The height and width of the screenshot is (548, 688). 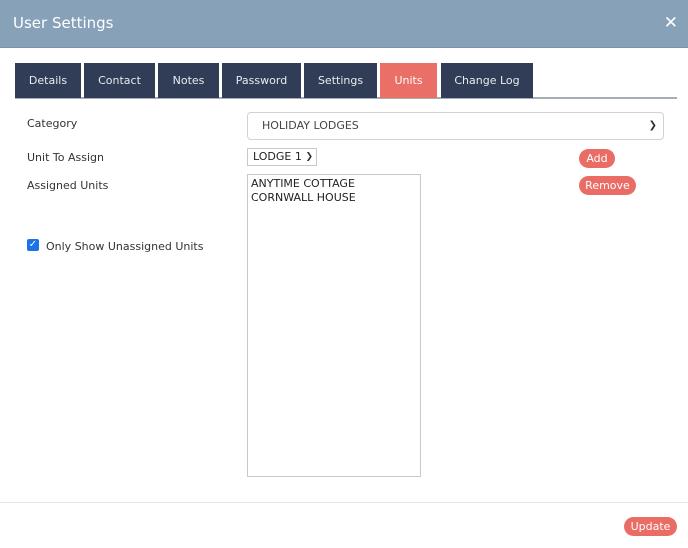 I want to click on list-item: ANYTIME COTTAGE, so click(x=334, y=184).